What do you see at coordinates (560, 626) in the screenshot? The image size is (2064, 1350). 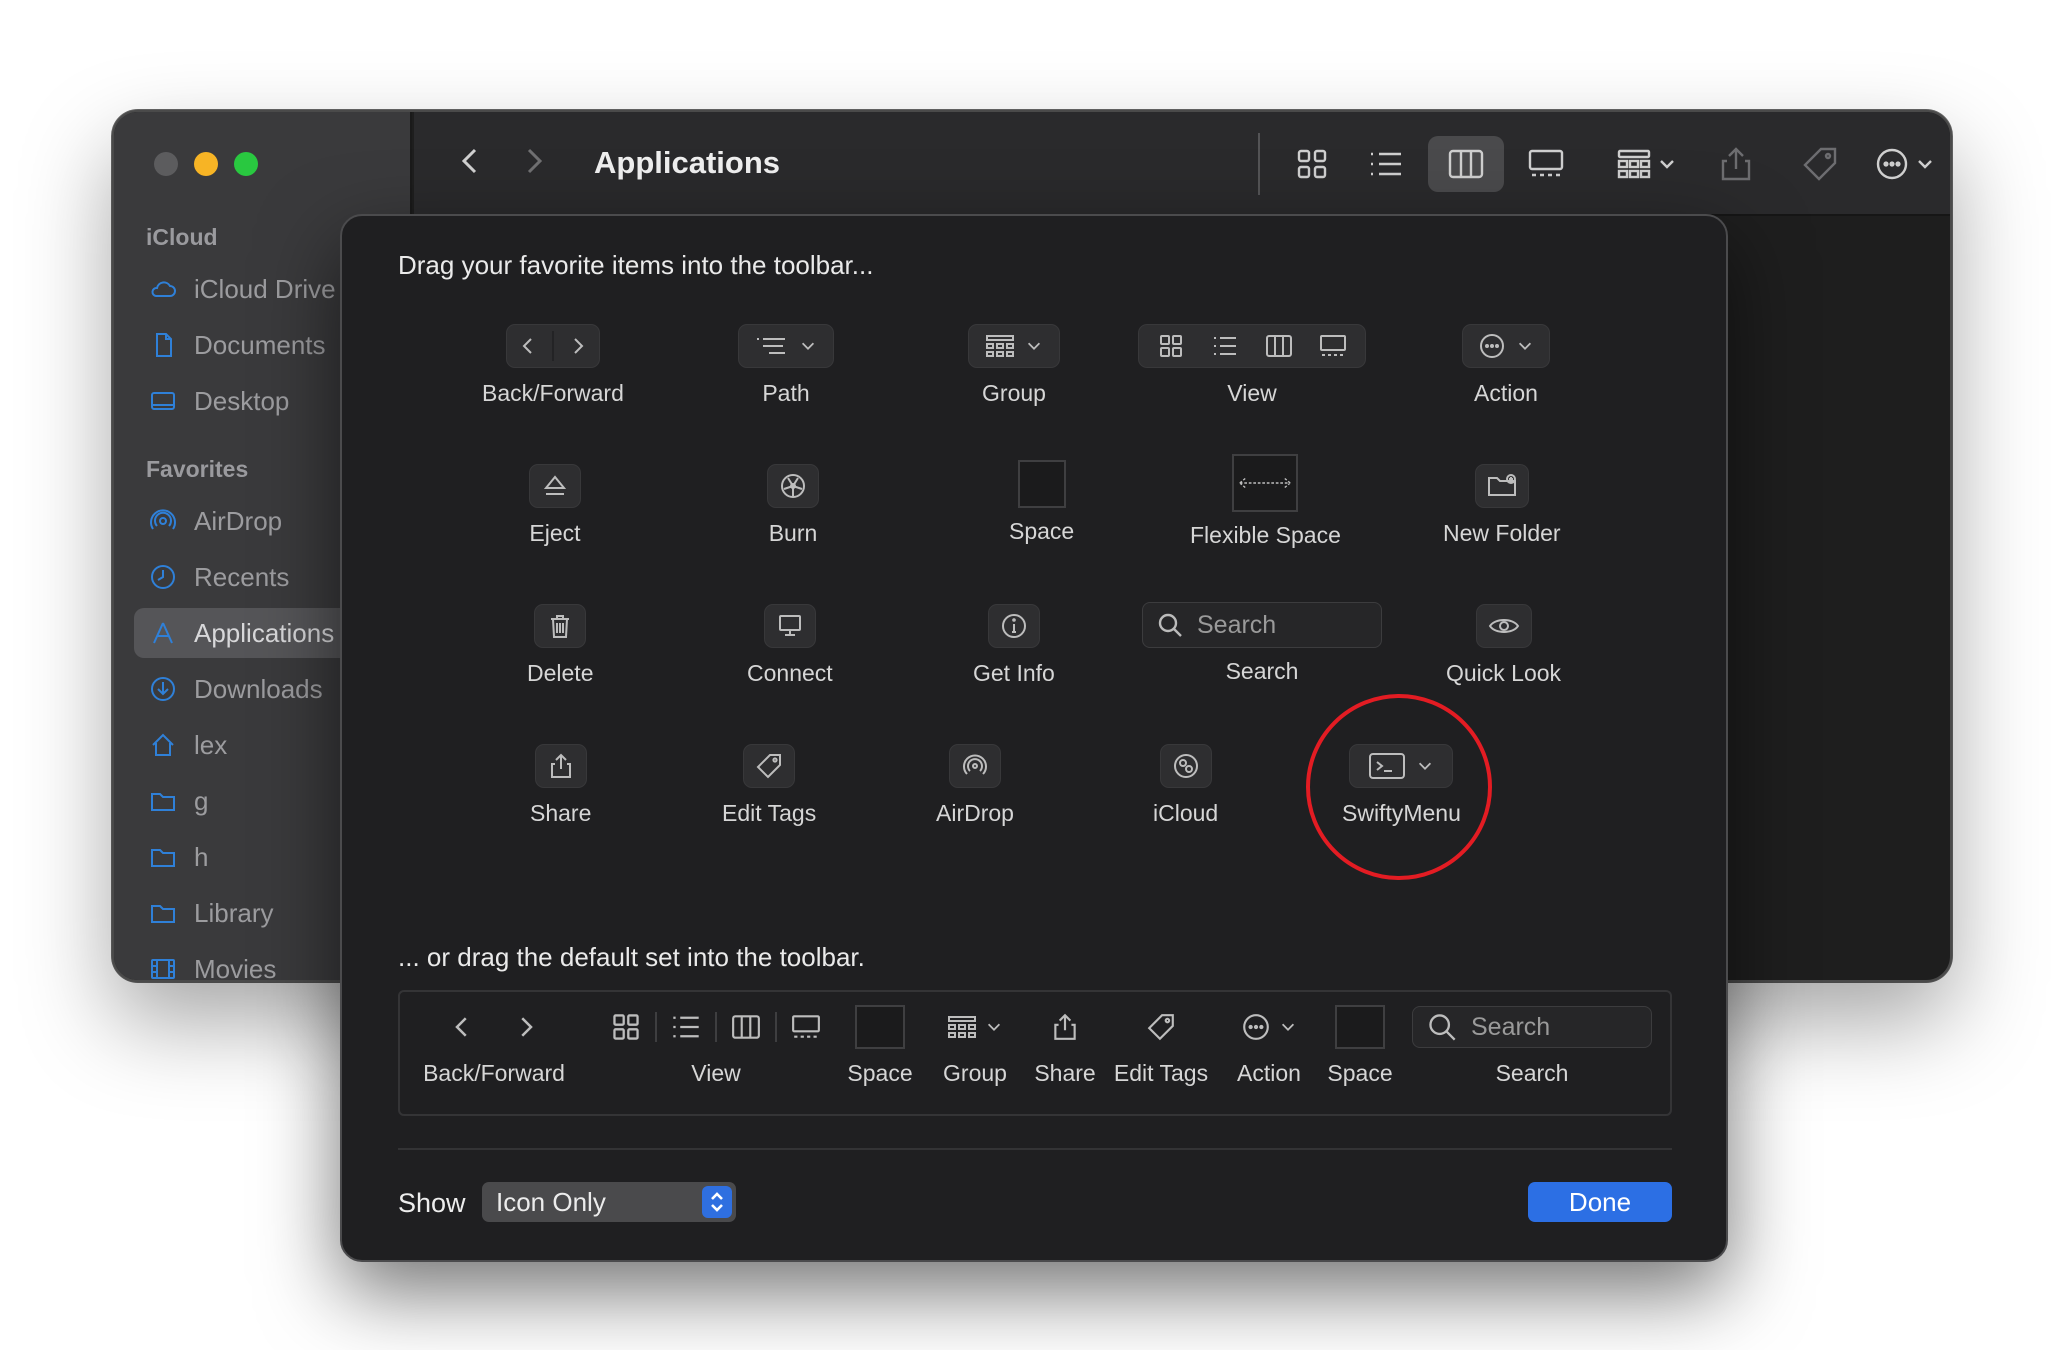 I see `trash-icon` at bounding box center [560, 626].